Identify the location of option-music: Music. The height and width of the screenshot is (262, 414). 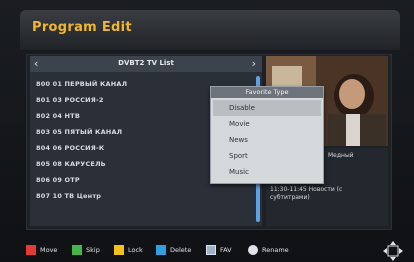
(267, 172).